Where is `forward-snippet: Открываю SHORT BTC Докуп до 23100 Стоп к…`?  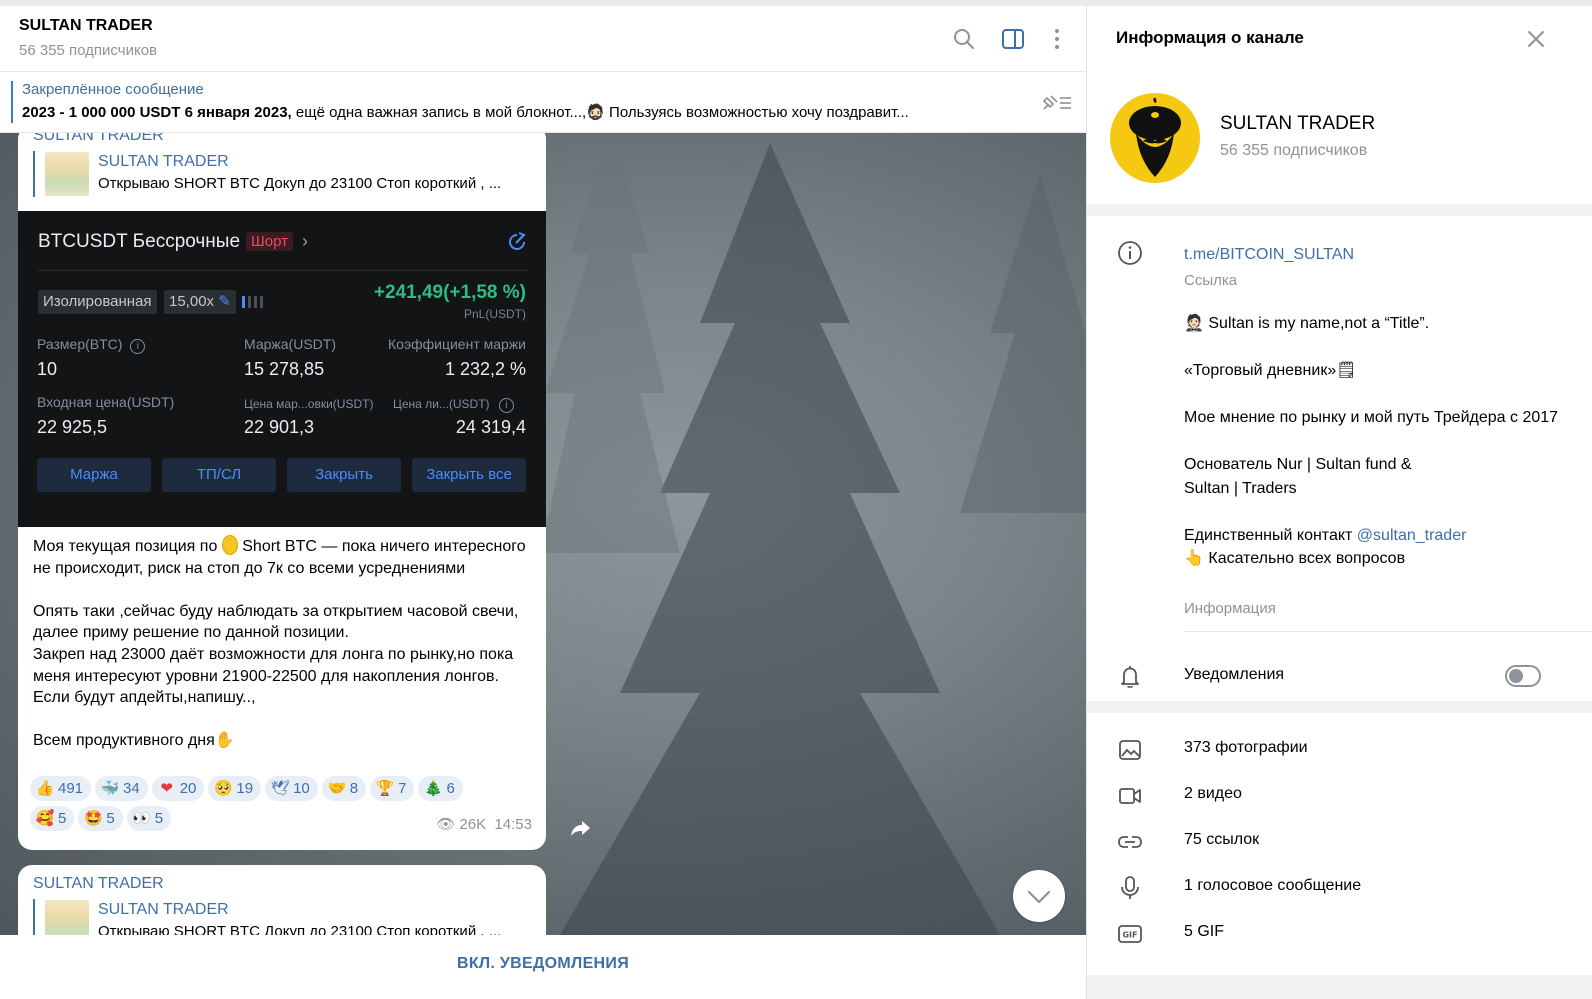 forward-snippet: Открываю SHORT BTC Докуп до 23100 Стоп к… is located at coordinates (300, 929).